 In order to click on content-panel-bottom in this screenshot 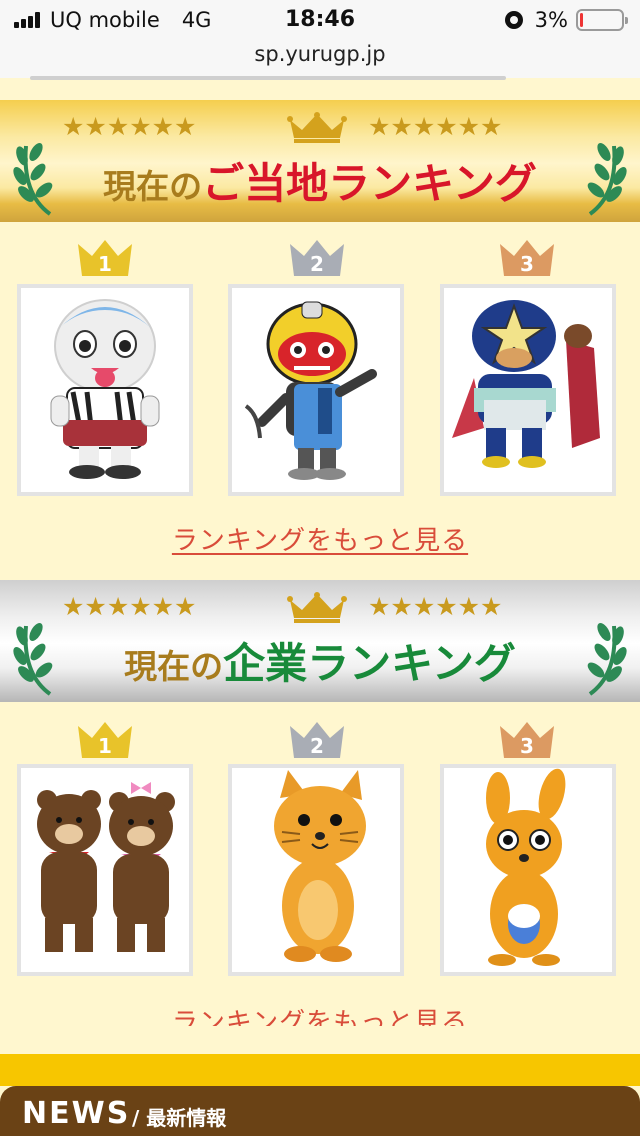, I will do `click(320, 1040)`.